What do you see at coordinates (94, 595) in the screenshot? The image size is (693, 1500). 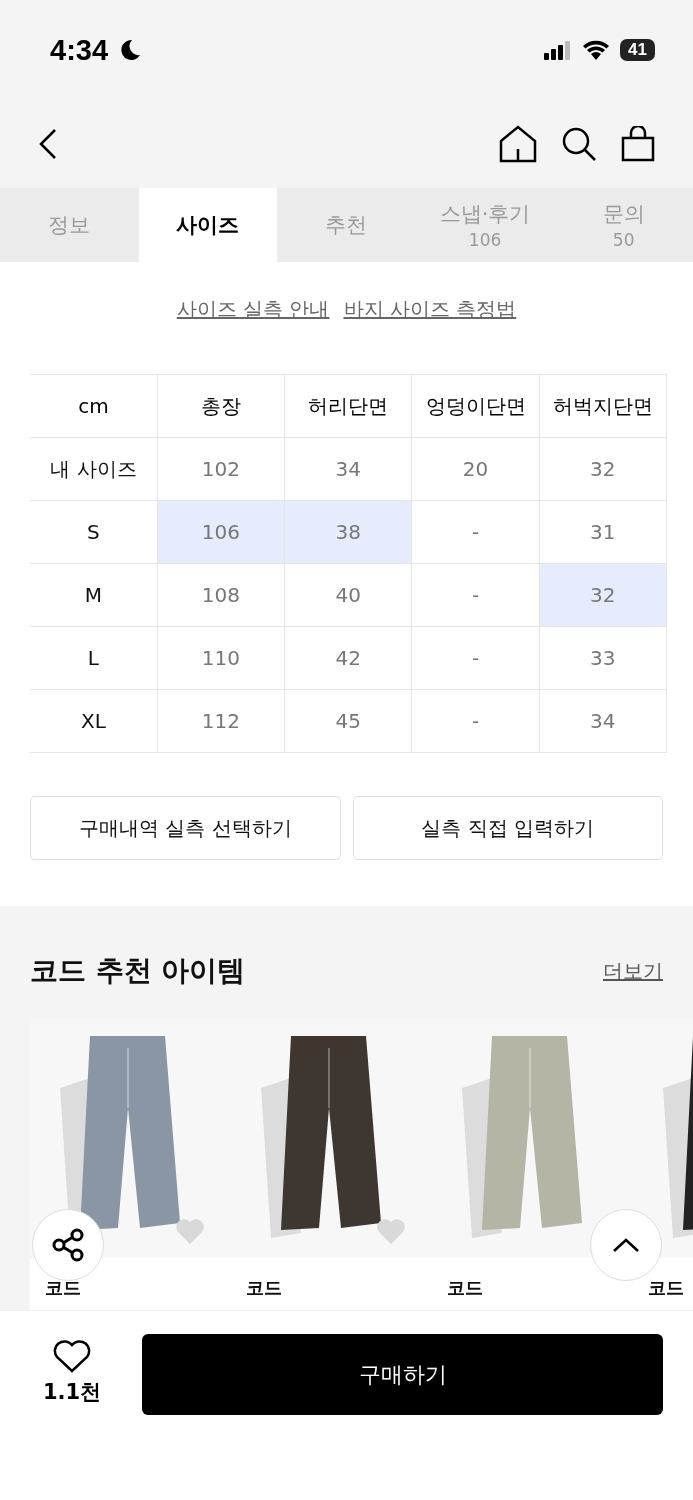 I see `size-label: M` at bounding box center [94, 595].